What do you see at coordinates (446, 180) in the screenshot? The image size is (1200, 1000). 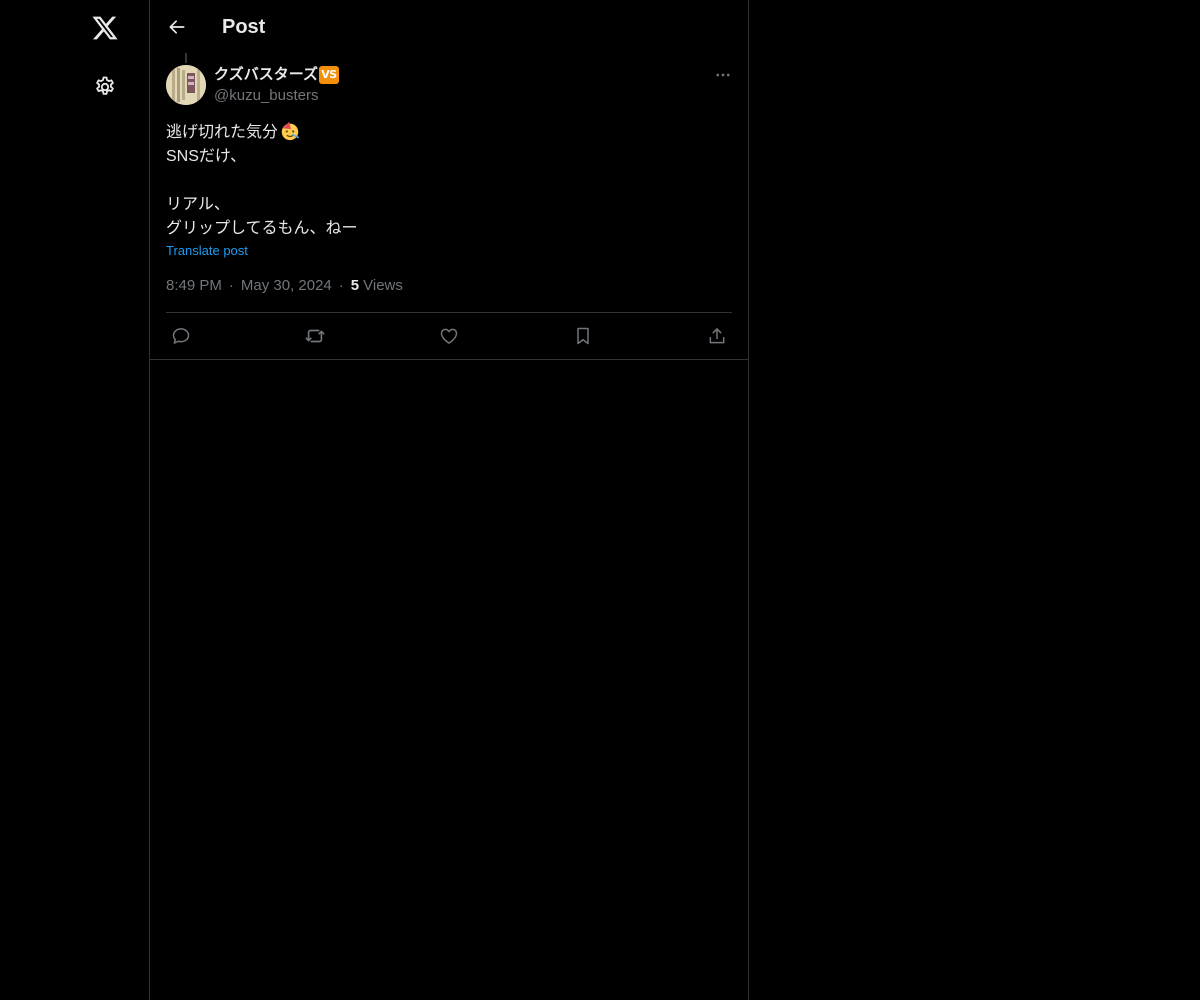 I see `post-text: 逃げ切れた気分 SNSだけ、 リアル、 グリップしてるもん、ねー` at bounding box center [446, 180].